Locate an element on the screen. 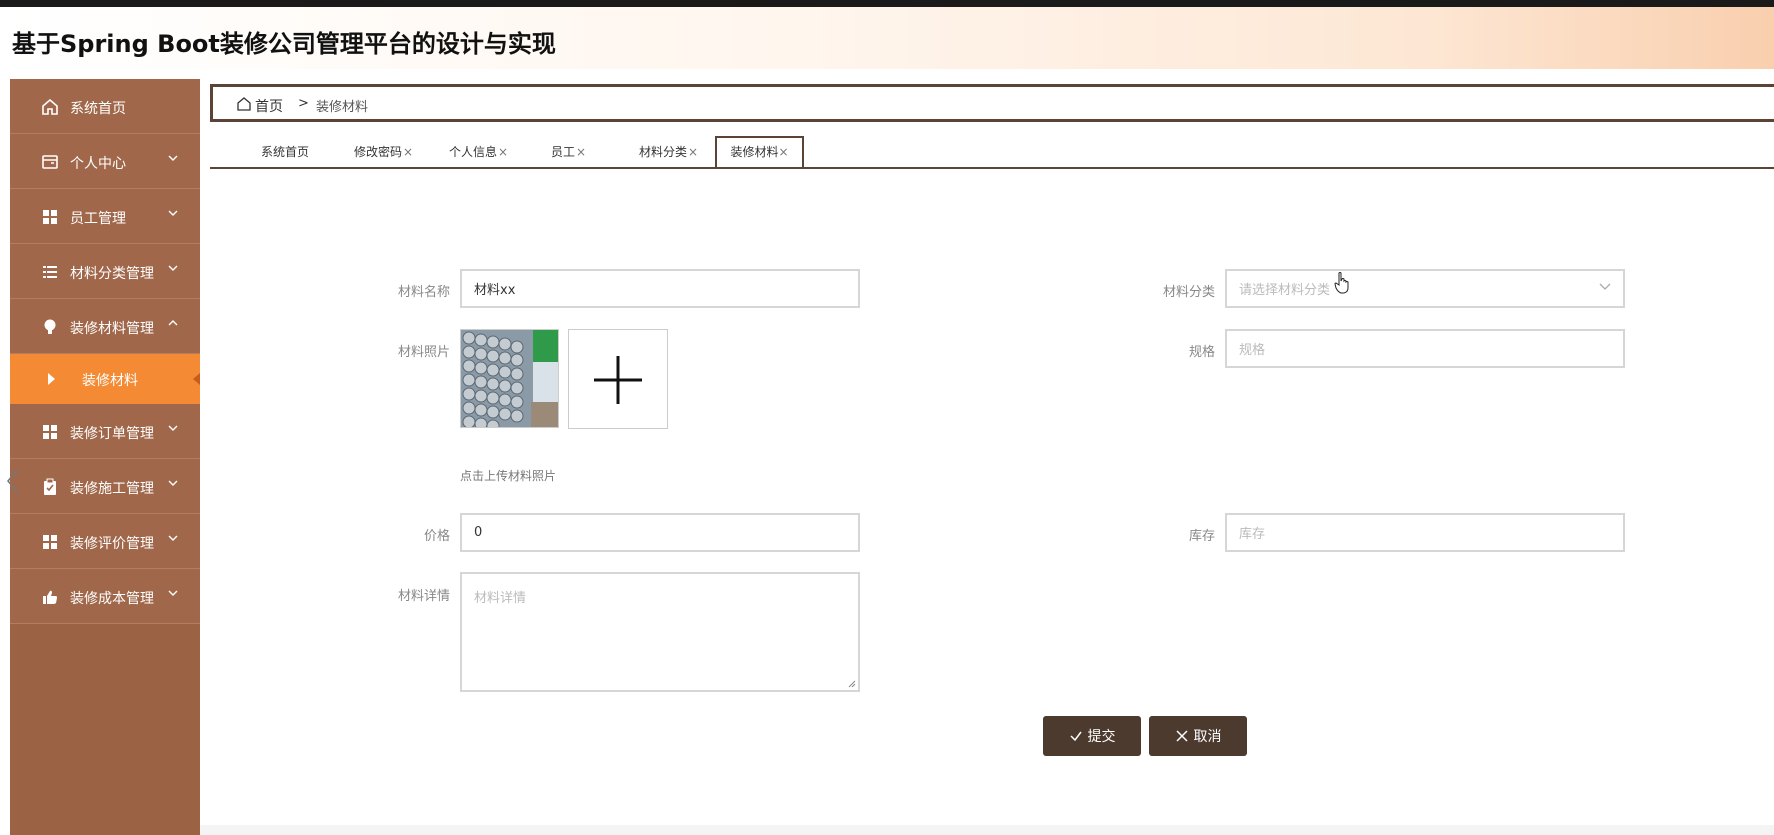 The image size is (1774, 835). hand-cursor-icon is located at coordinates (1341, 283).